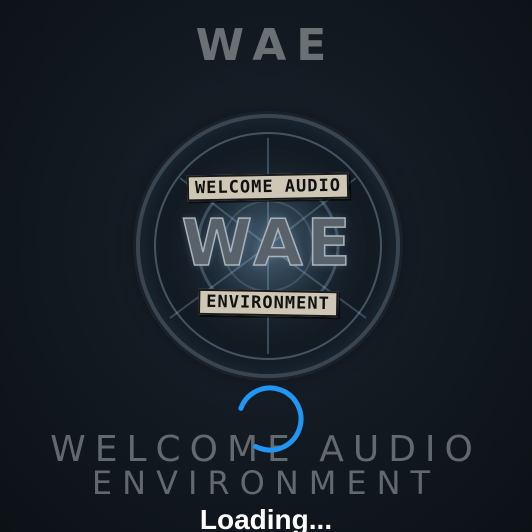 The height and width of the screenshot is (532, 532). What do you see at coordinates (268, 187) in the screenshot?
I see `logo-top-stamp: WELCOME AUDIO` at bounding box center [268, 187].